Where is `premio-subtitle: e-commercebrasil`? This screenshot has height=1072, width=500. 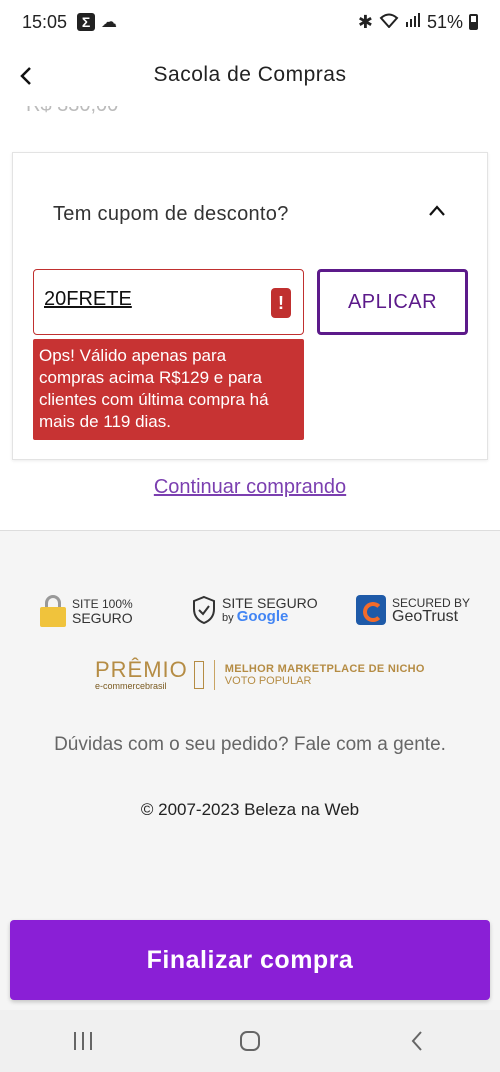 premio-subtitle: e-commercebrasil is located at coordinates (131, 686).